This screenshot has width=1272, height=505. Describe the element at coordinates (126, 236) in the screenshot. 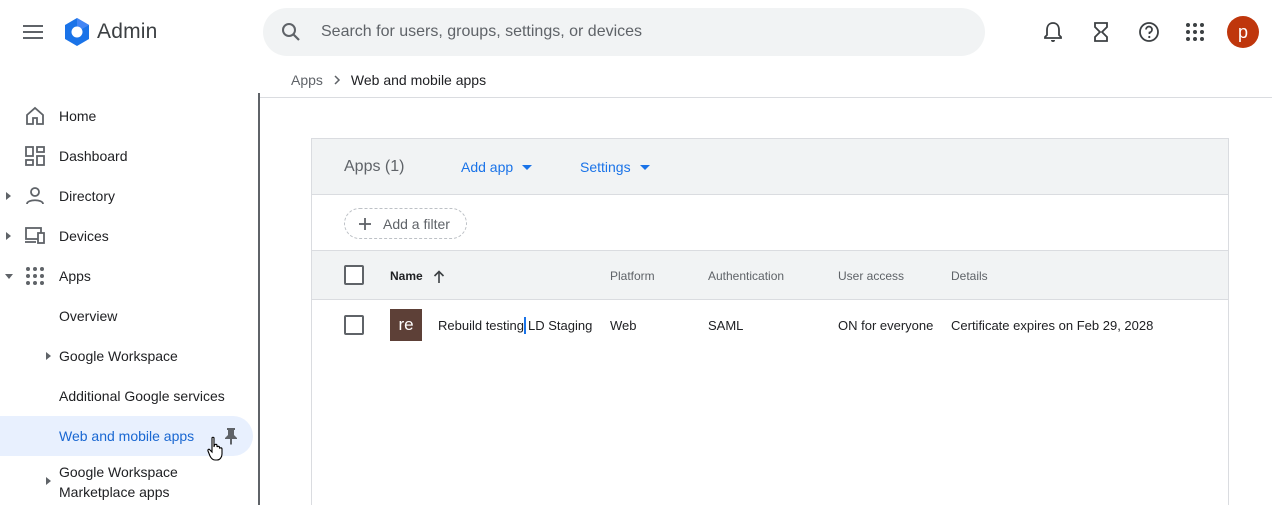

I see `sidebar-item-devices: Devices` at that location.